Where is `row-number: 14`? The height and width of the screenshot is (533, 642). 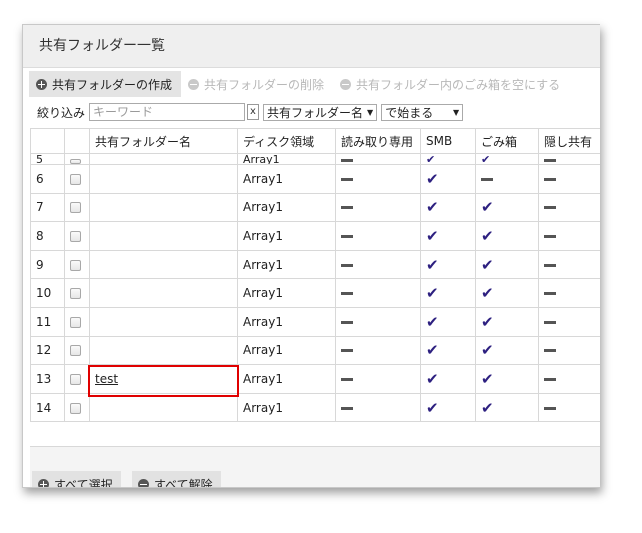 row-number: 14 is located at coordinates (47, 407).